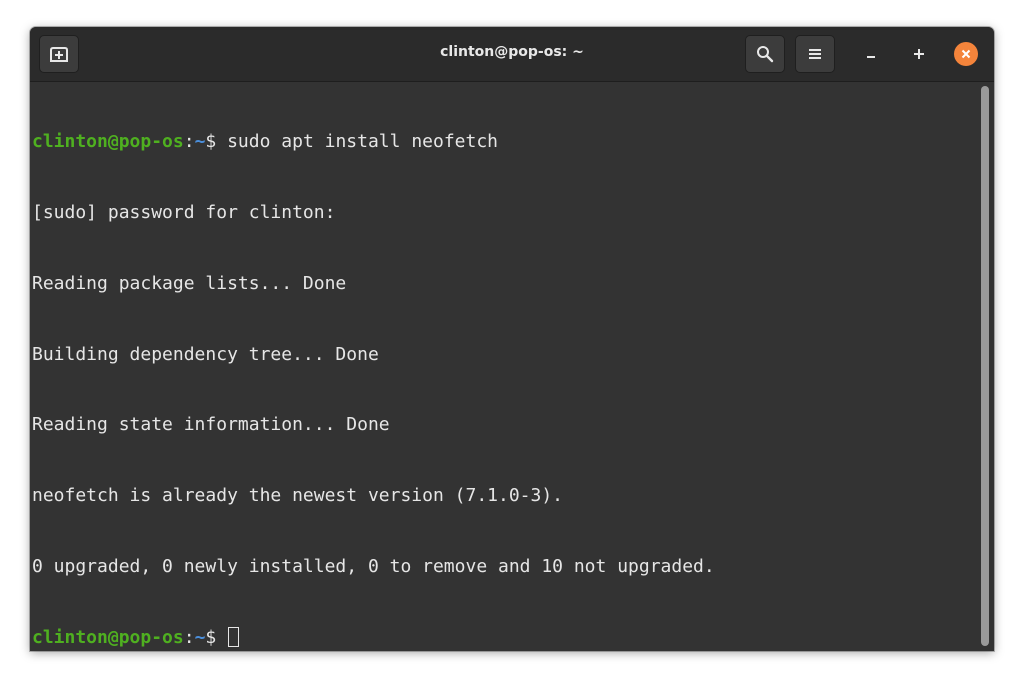 This screenshot has width=1024, height=685. I want to click on window-title: clinton@pop-os: ~, so click(512, 52).